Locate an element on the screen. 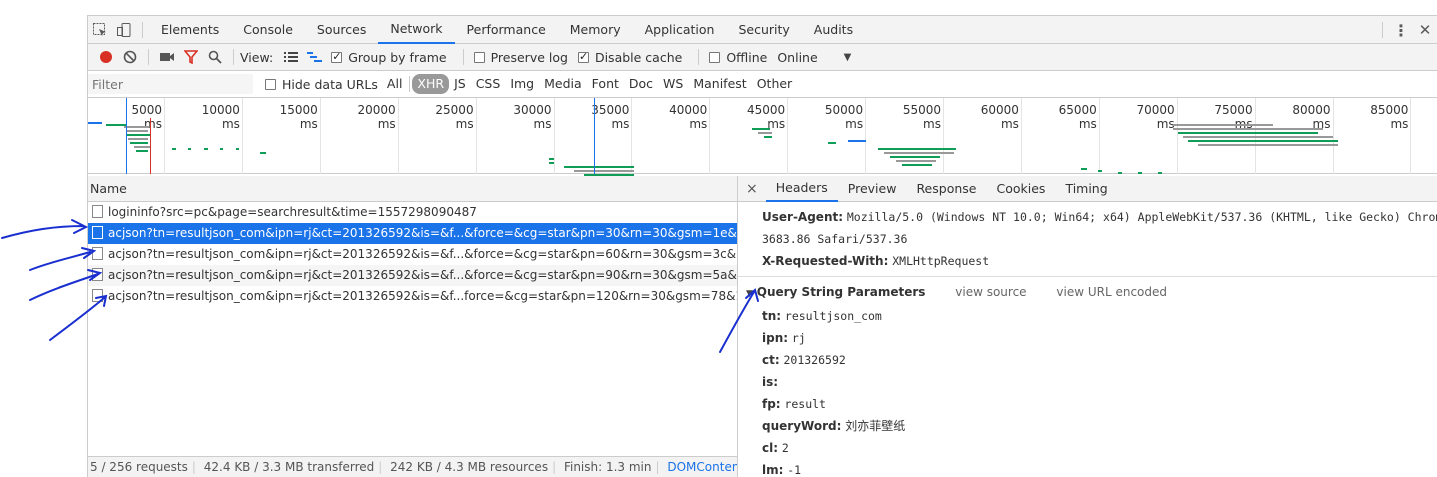 This screenshot has width=1437, height=477. throttling-select: Online is located at coordinates (797, 57).